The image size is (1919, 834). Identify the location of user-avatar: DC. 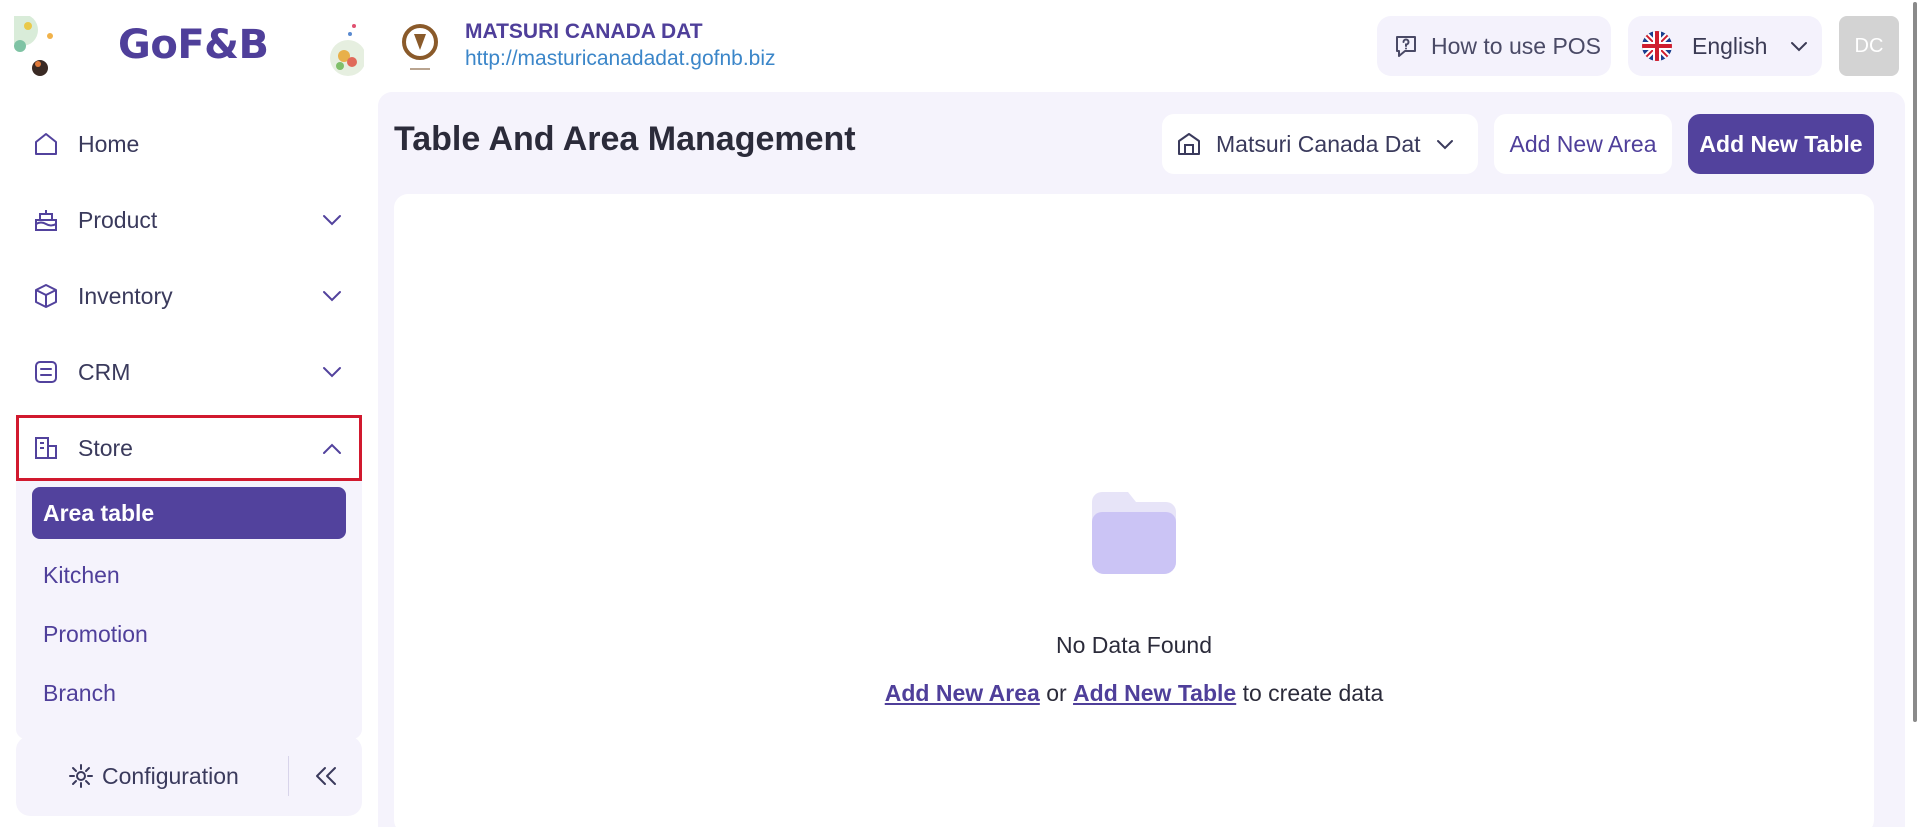
(1869, 46).